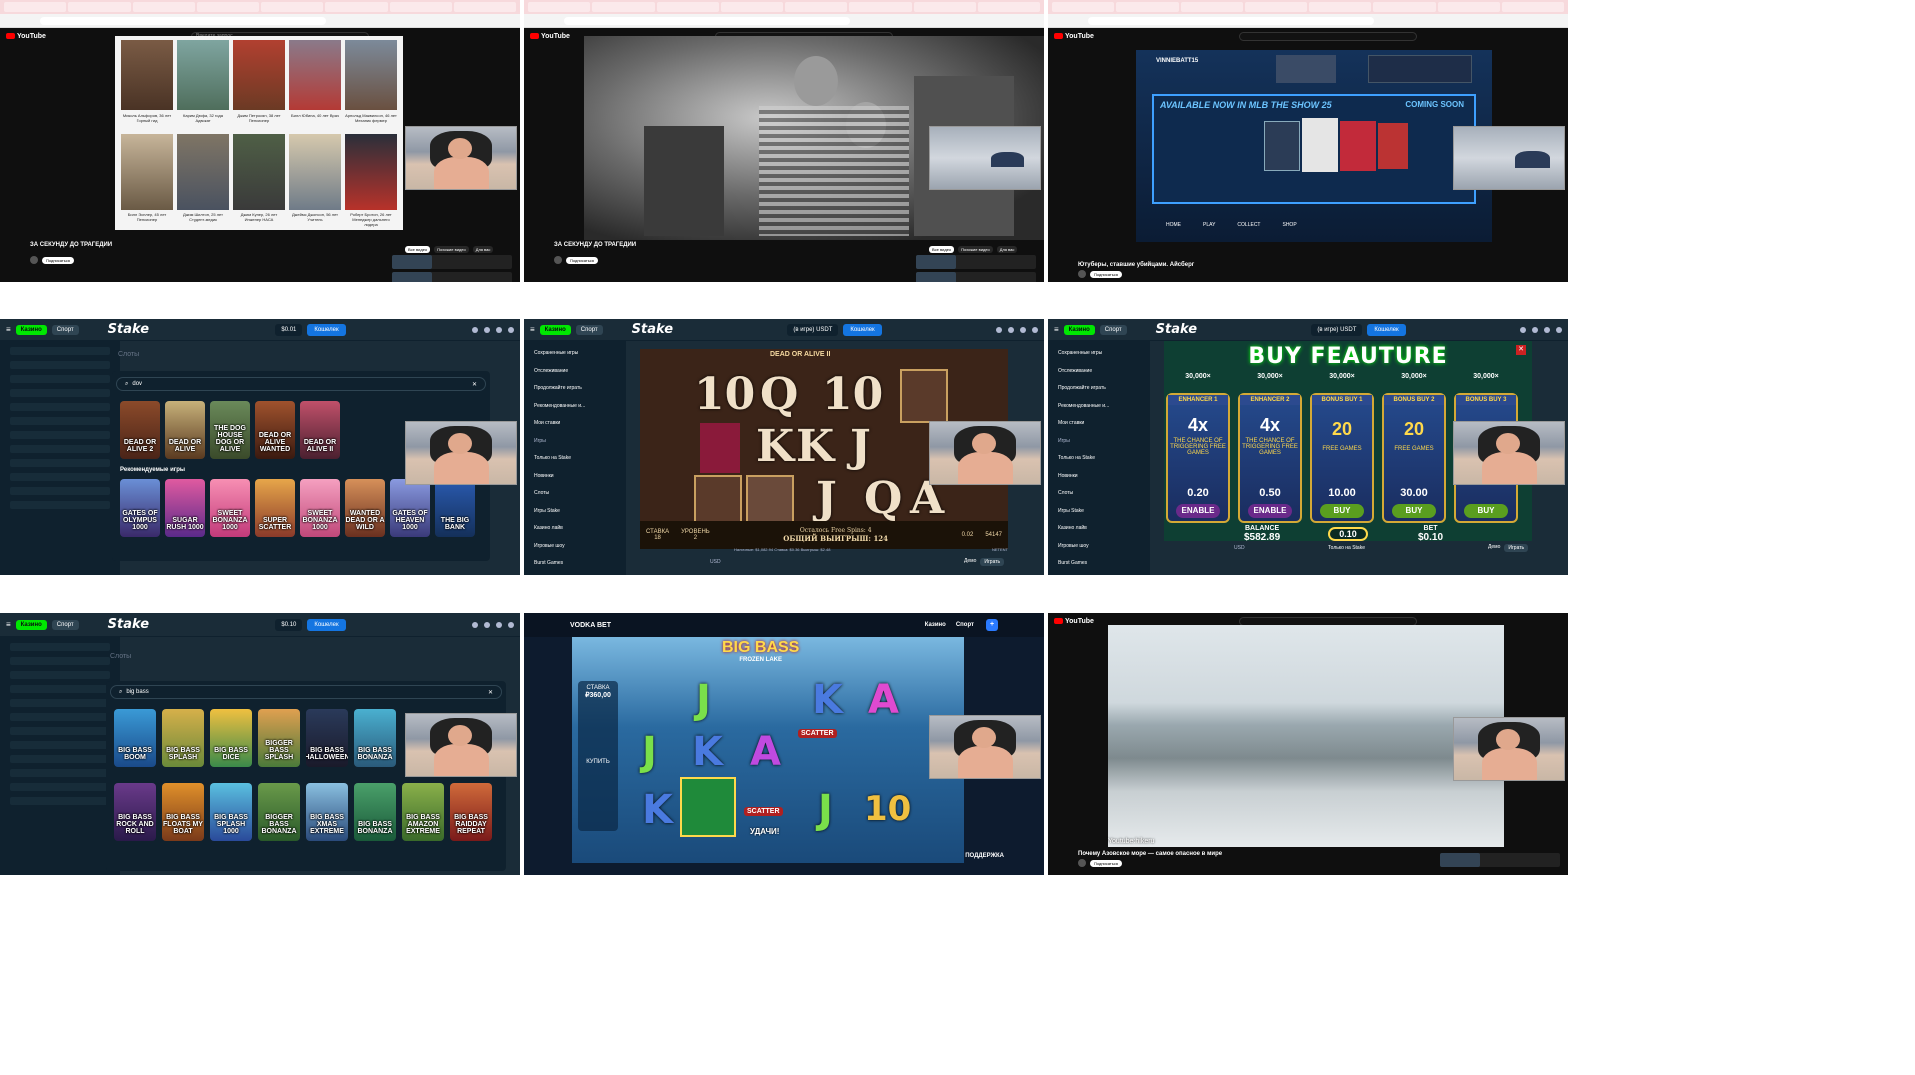 Image resolution: width=1915 pixels, height=1075 pixels. What do you see at coordinates (275, 430) in the screenshot?
I see `game-tile: DEAD OR ALIVE WANTED` at bounding box center [275, 430].